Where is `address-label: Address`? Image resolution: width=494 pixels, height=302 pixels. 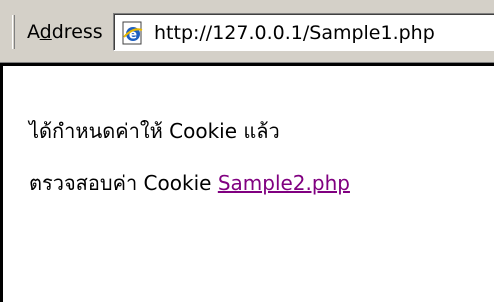 address-label: Address is located at coordinates (65, 32).